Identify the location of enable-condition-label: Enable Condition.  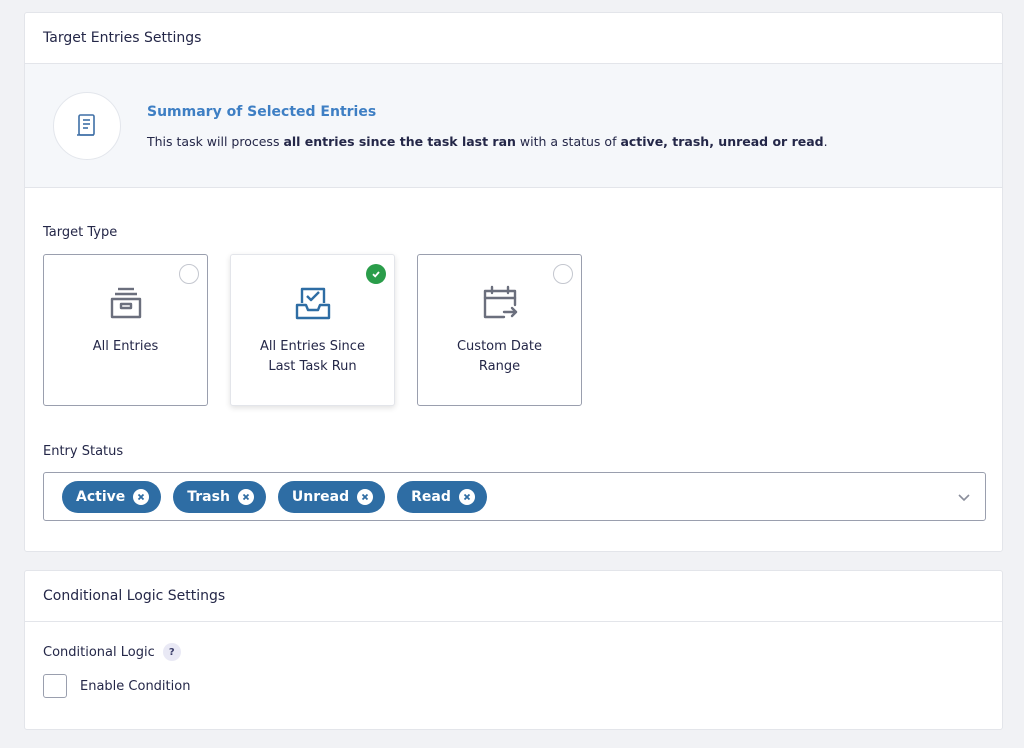
(135, 686).